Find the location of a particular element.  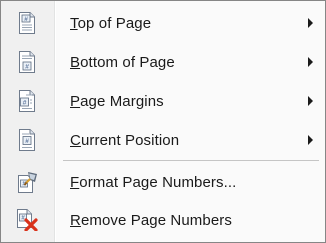

menu-item-remove-page-numbers: # Remove Page Numbers is located at coordinates (163, 220).